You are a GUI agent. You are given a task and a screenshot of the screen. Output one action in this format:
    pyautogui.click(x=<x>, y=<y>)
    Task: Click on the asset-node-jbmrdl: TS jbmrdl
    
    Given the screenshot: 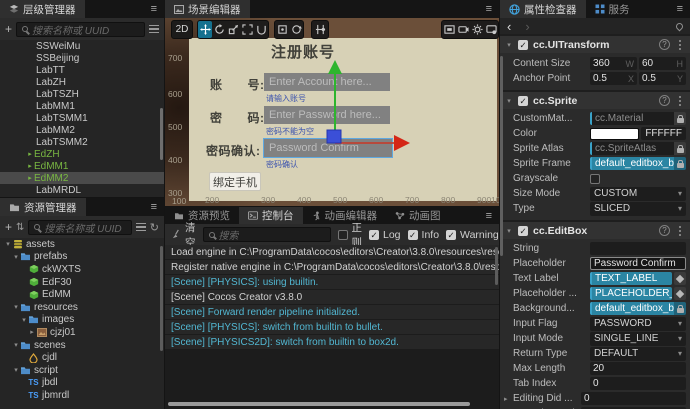 What is the action you would take?
    pyautogui.click(x=82, y=395)
    